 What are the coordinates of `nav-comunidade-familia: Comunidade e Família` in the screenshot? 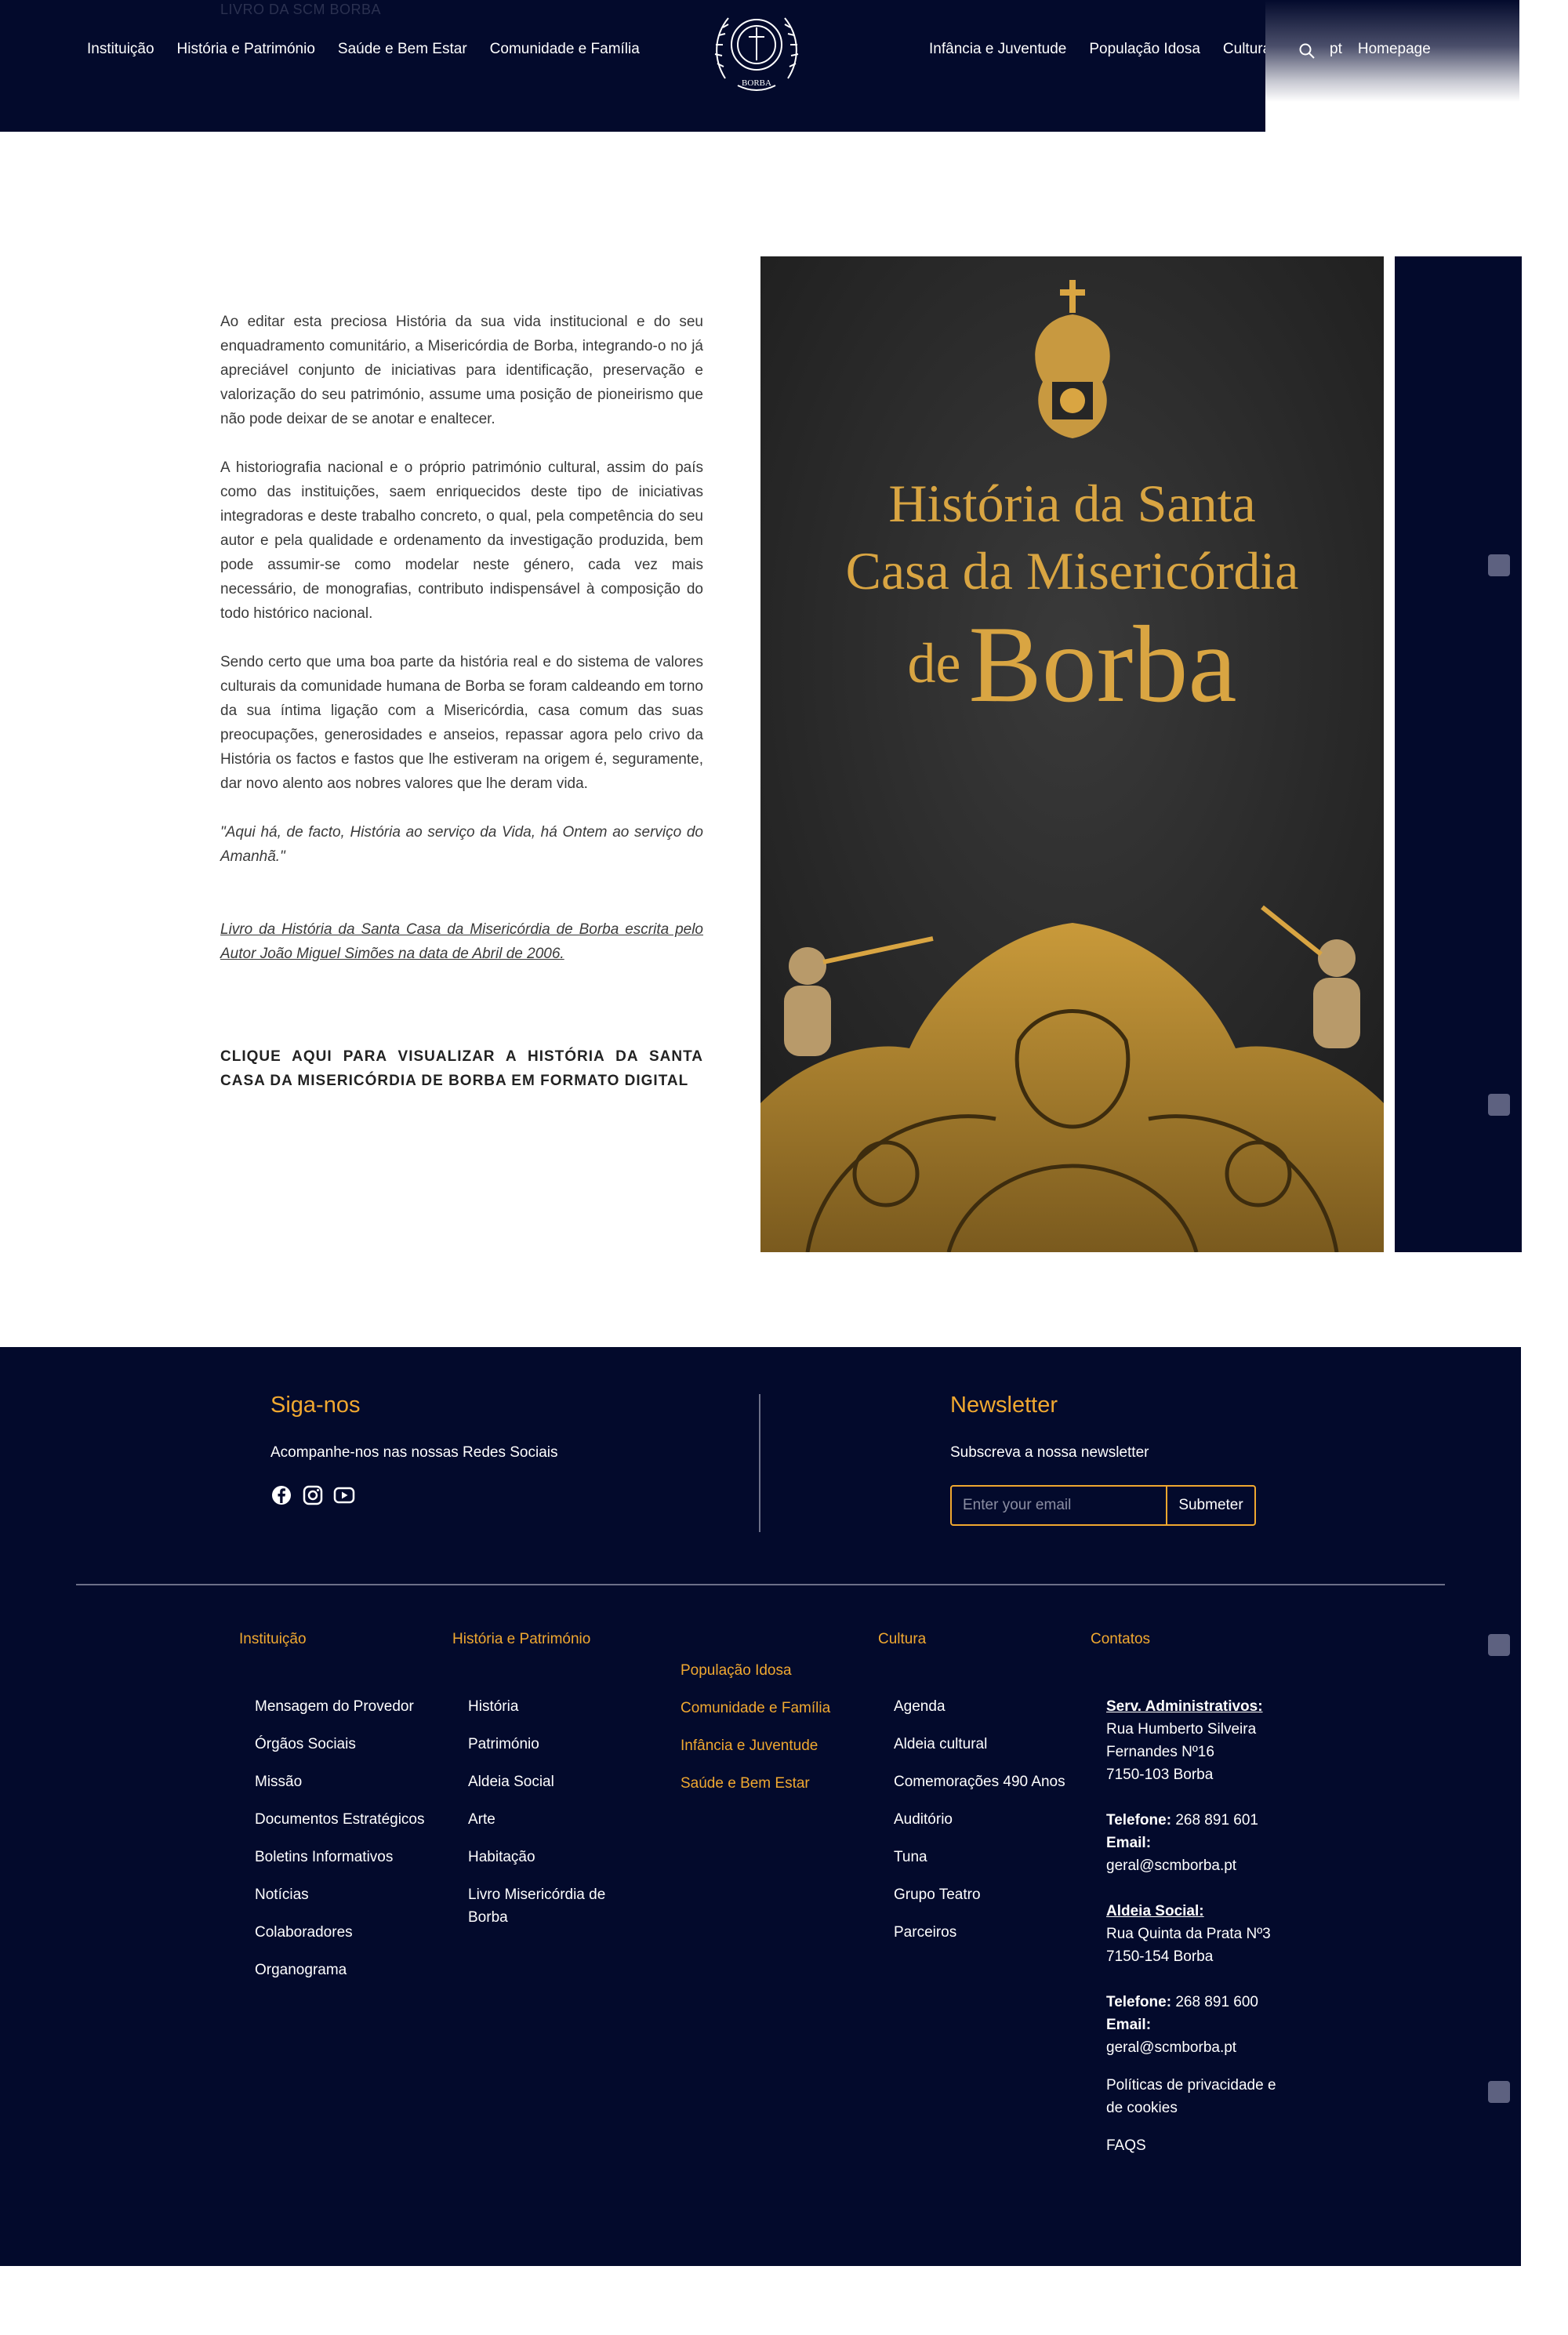 It's located at (565, 49).